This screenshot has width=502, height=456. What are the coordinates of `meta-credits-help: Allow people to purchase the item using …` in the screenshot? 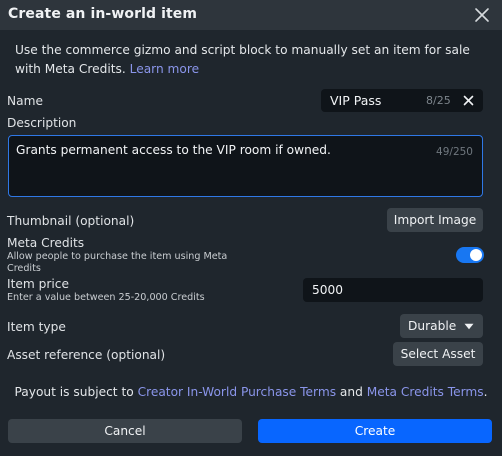 It's located at (117, 262).